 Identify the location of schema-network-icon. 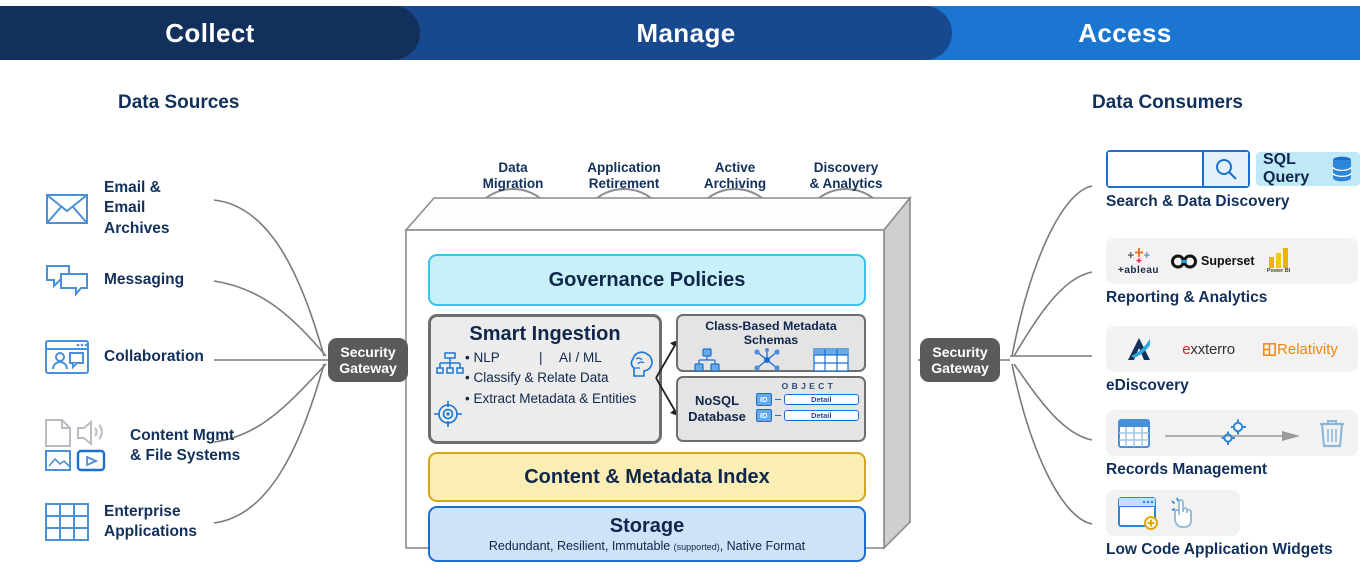
(767, 359).